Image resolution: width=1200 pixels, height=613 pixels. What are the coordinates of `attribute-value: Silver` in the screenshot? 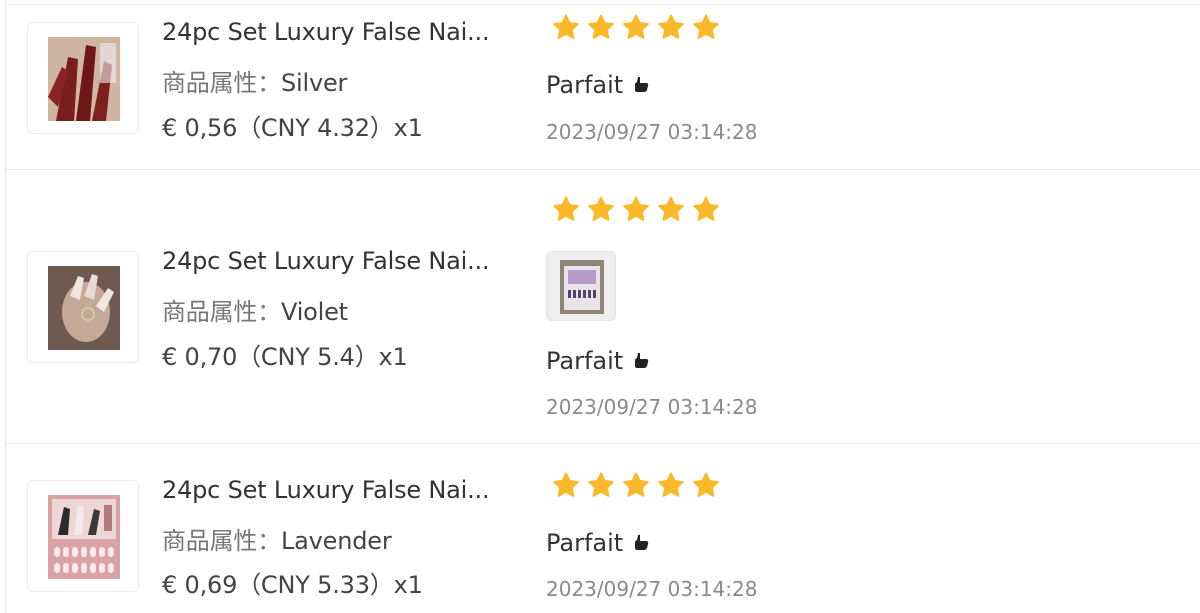 It's located at (314, 83).